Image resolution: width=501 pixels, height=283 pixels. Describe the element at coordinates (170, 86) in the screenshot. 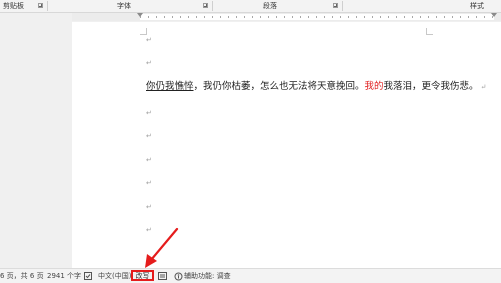

I see `underlined-text: 你仍我憔悴` at that location.